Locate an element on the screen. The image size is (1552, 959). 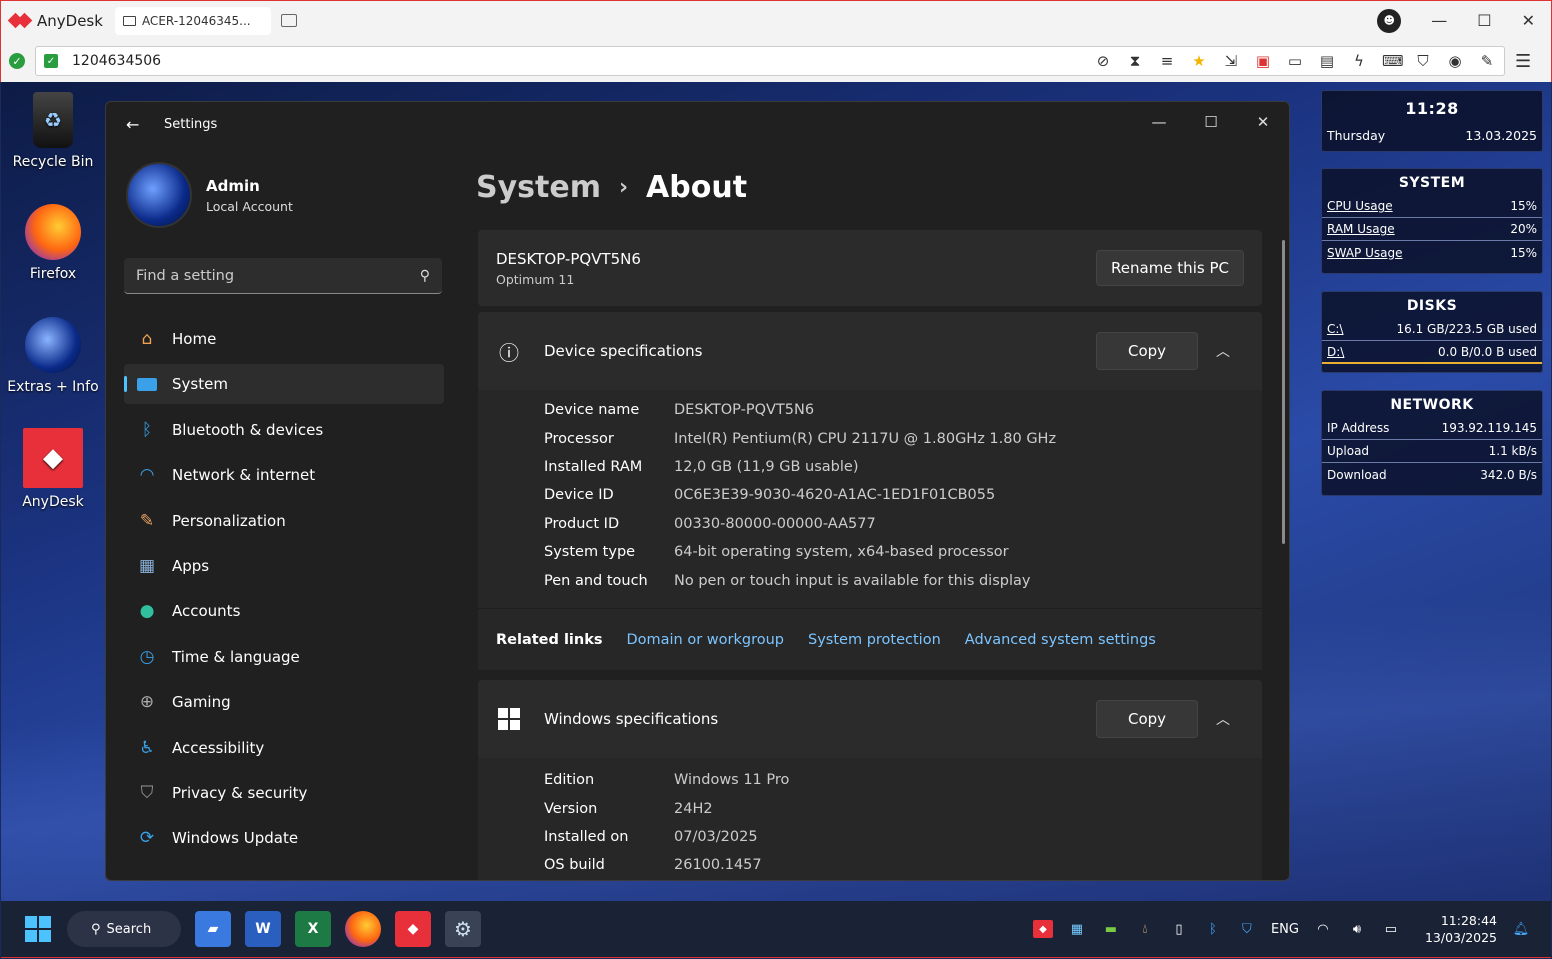
maximize-button: ☐ is located at coordinates (1484, 20).